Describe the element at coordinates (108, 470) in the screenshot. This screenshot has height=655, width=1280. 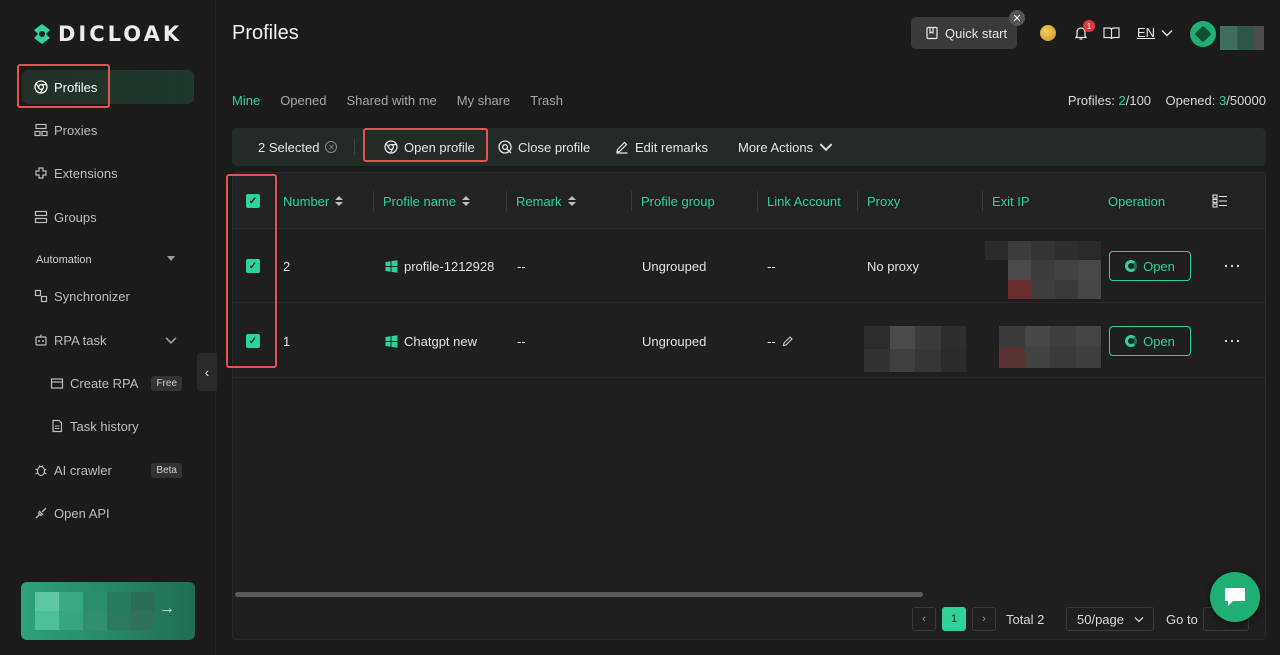
I see `sidebar-item-ai-crawler: AI crawler Beta` at that location.